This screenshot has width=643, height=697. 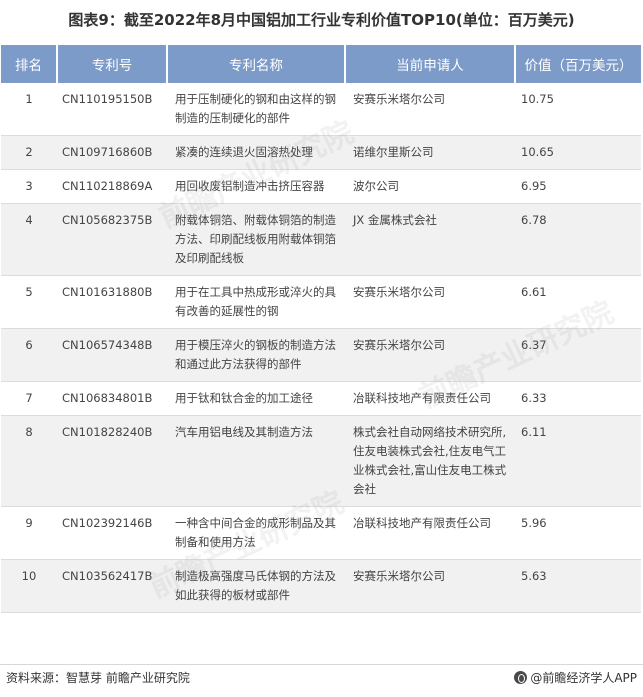 What do you see at coordinates (29, 398) in the screenshot?
I see `rank-cell: 7` at bounding box center [29, 398].